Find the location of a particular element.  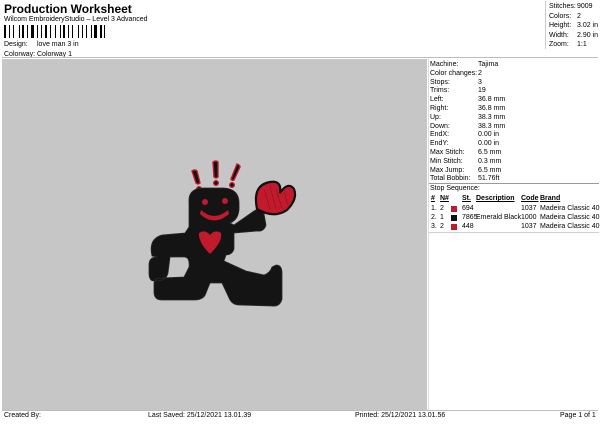

col-st: St. is located at coordinates (466, 198).